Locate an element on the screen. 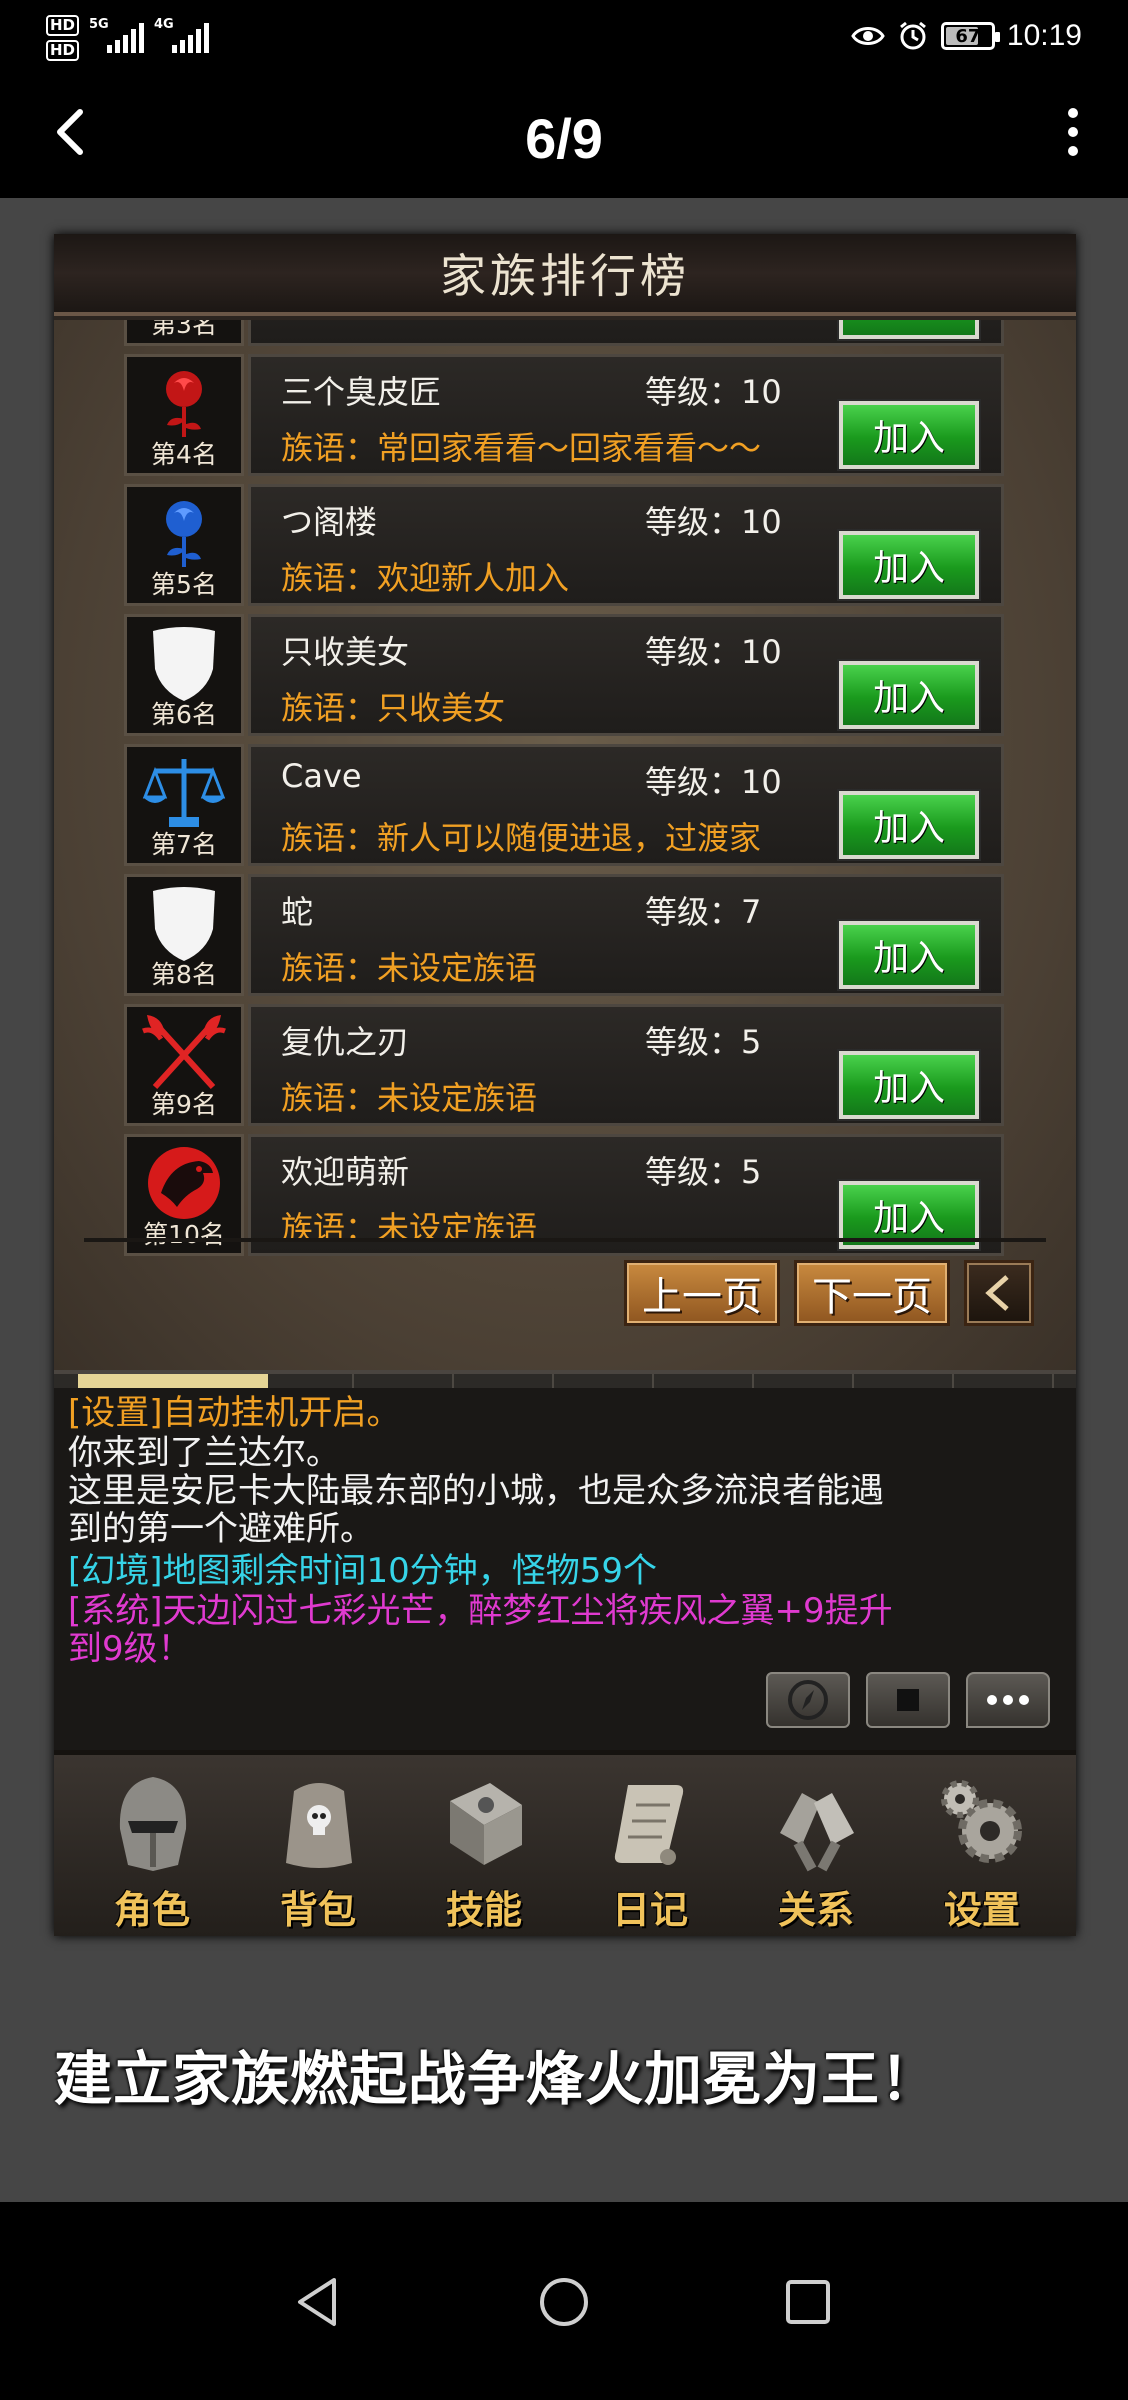 This screenshot has width=1128, height=2400. circle-home-icon is located at coordinates (564, 2302).